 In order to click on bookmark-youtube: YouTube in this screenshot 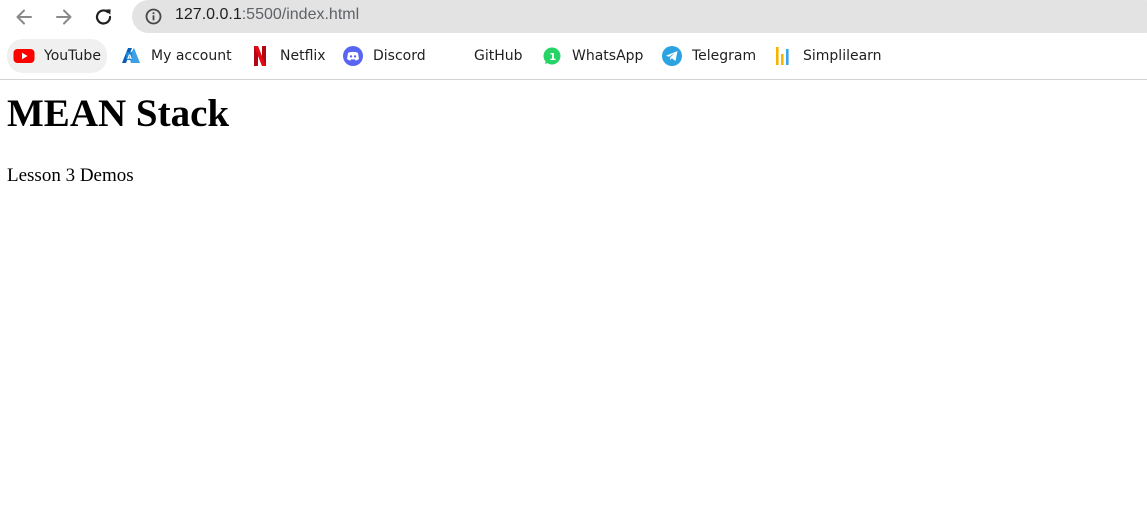, I will do `click(57, 56)`.